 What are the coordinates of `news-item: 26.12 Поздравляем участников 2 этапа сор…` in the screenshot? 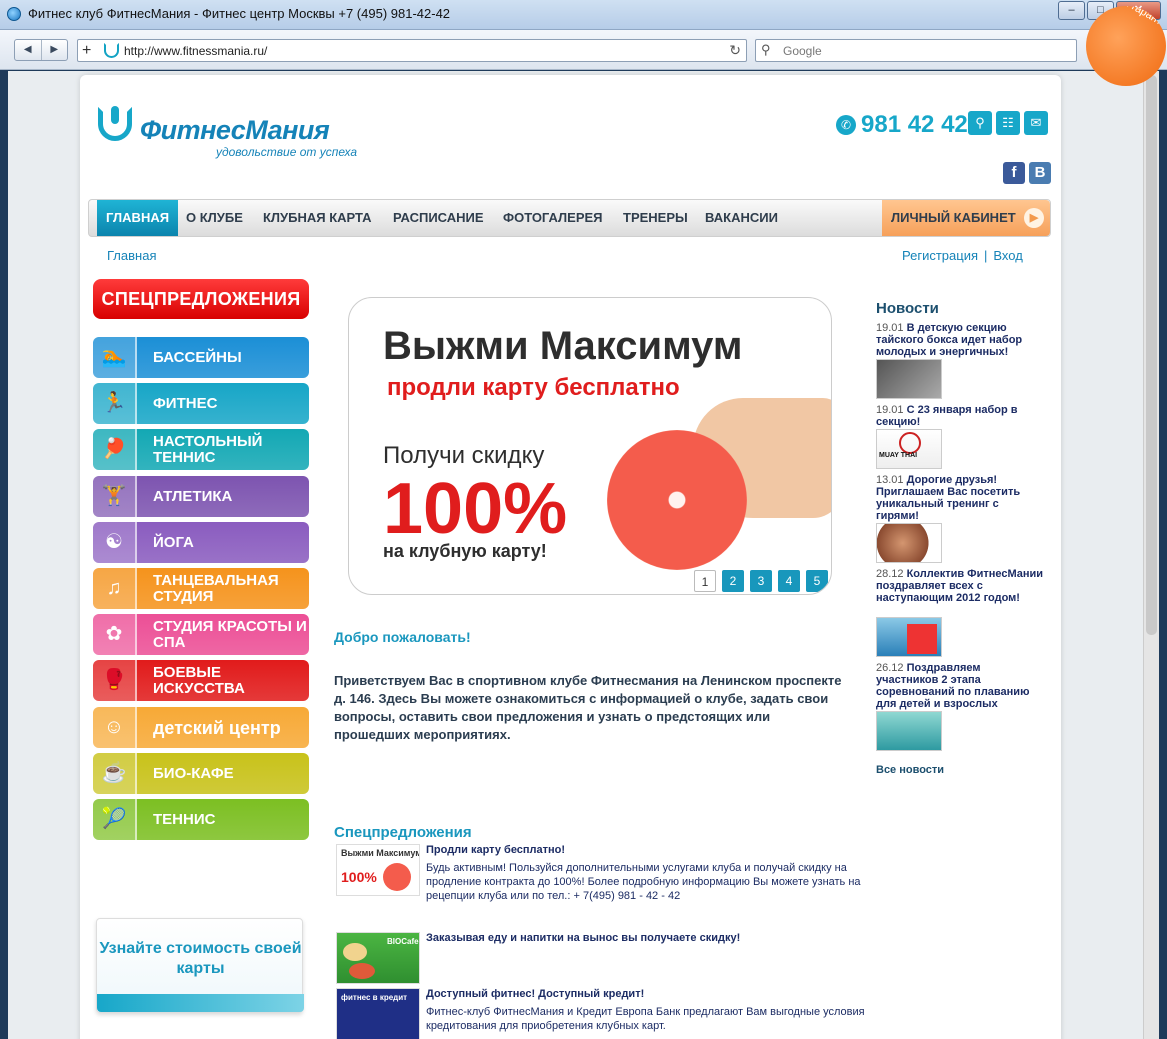 It's located at (960, 686).